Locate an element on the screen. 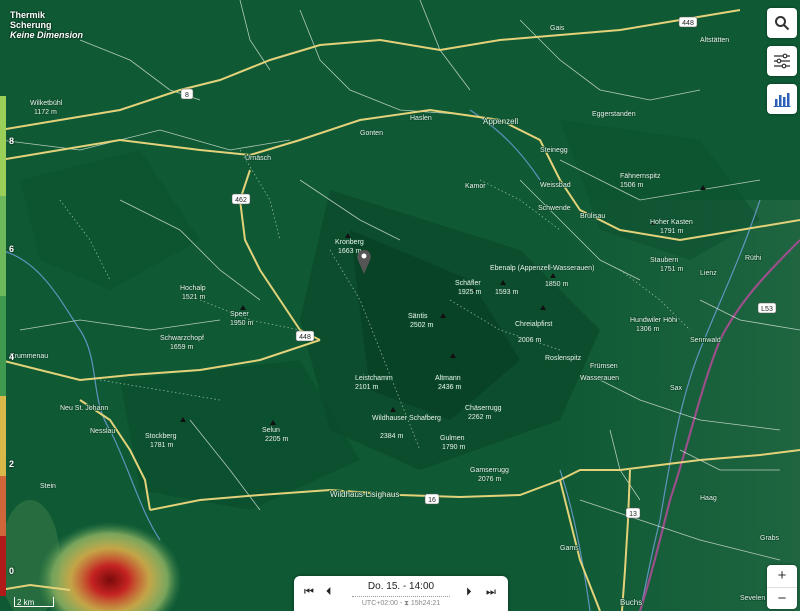 The height and width of the screenshot is (611, 800). label-buess-chopf: Stein is located at coordinates (48, 486).